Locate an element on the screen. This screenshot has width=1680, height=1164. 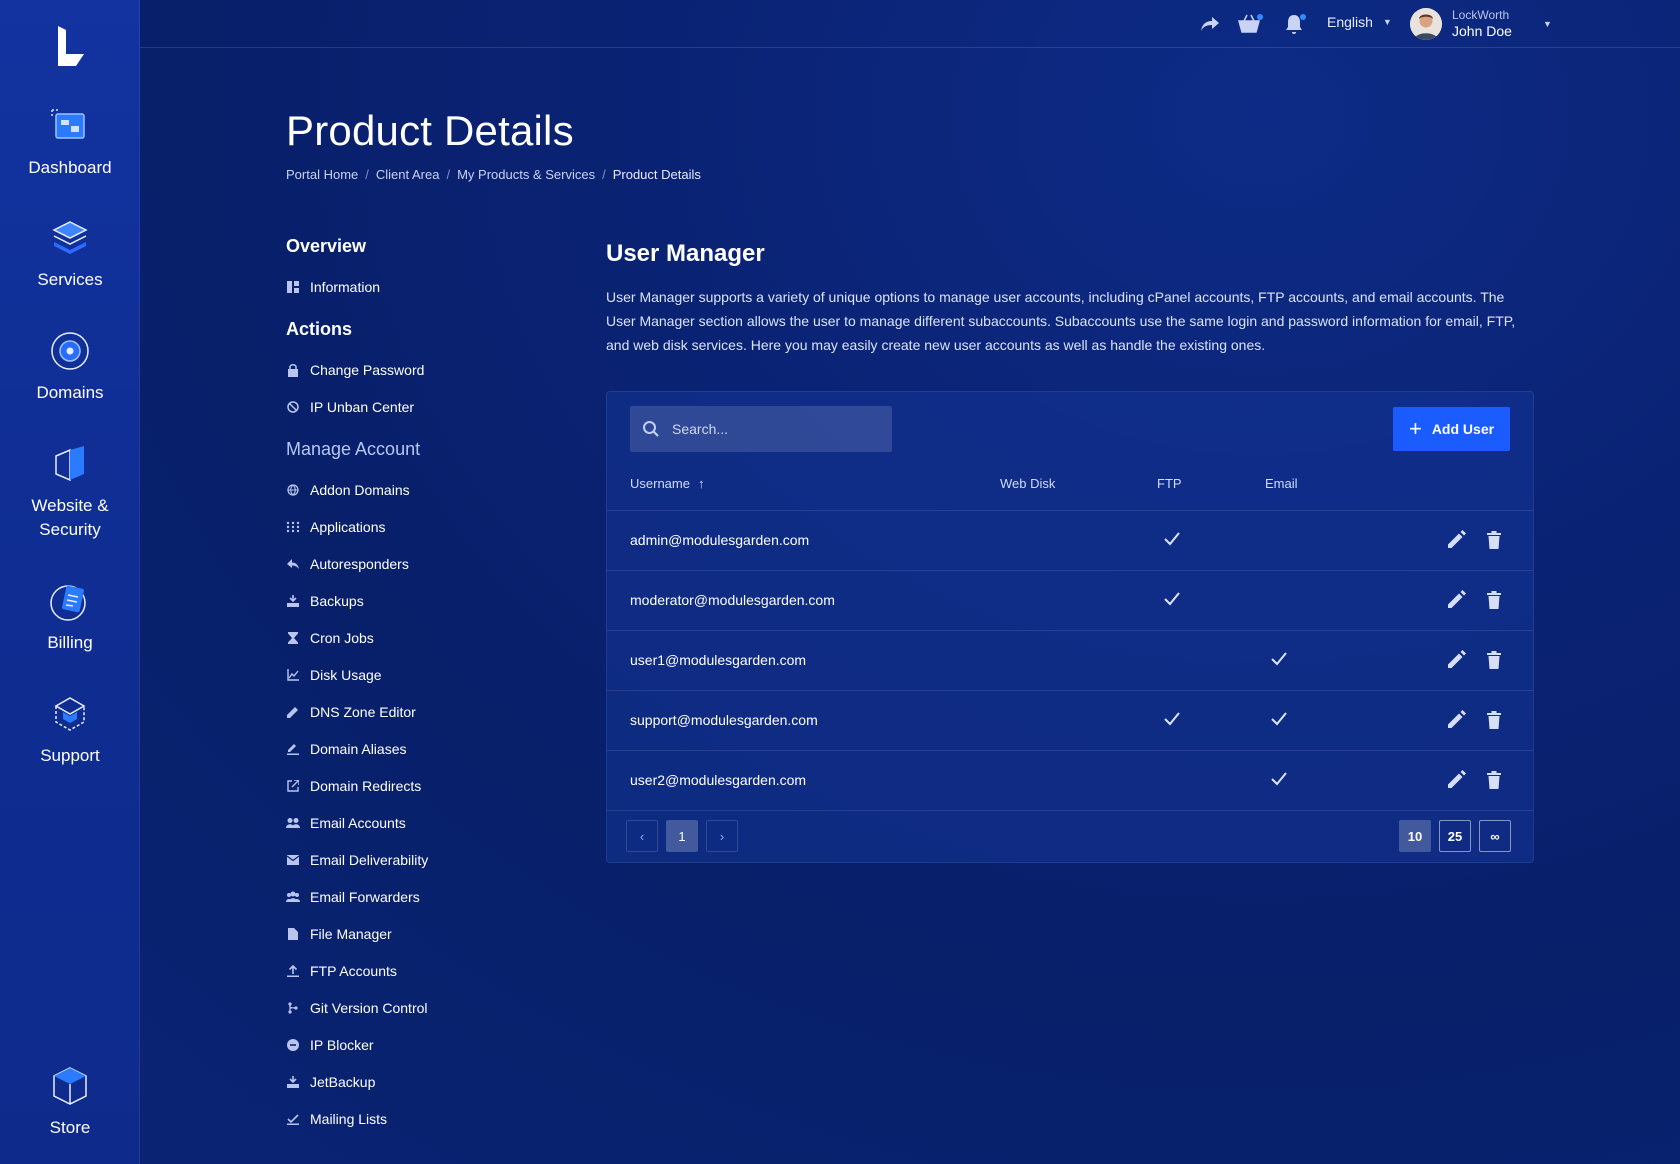
table-header: Username ↑ Web Disk FTP Email is located at coordinates (1071, 493).